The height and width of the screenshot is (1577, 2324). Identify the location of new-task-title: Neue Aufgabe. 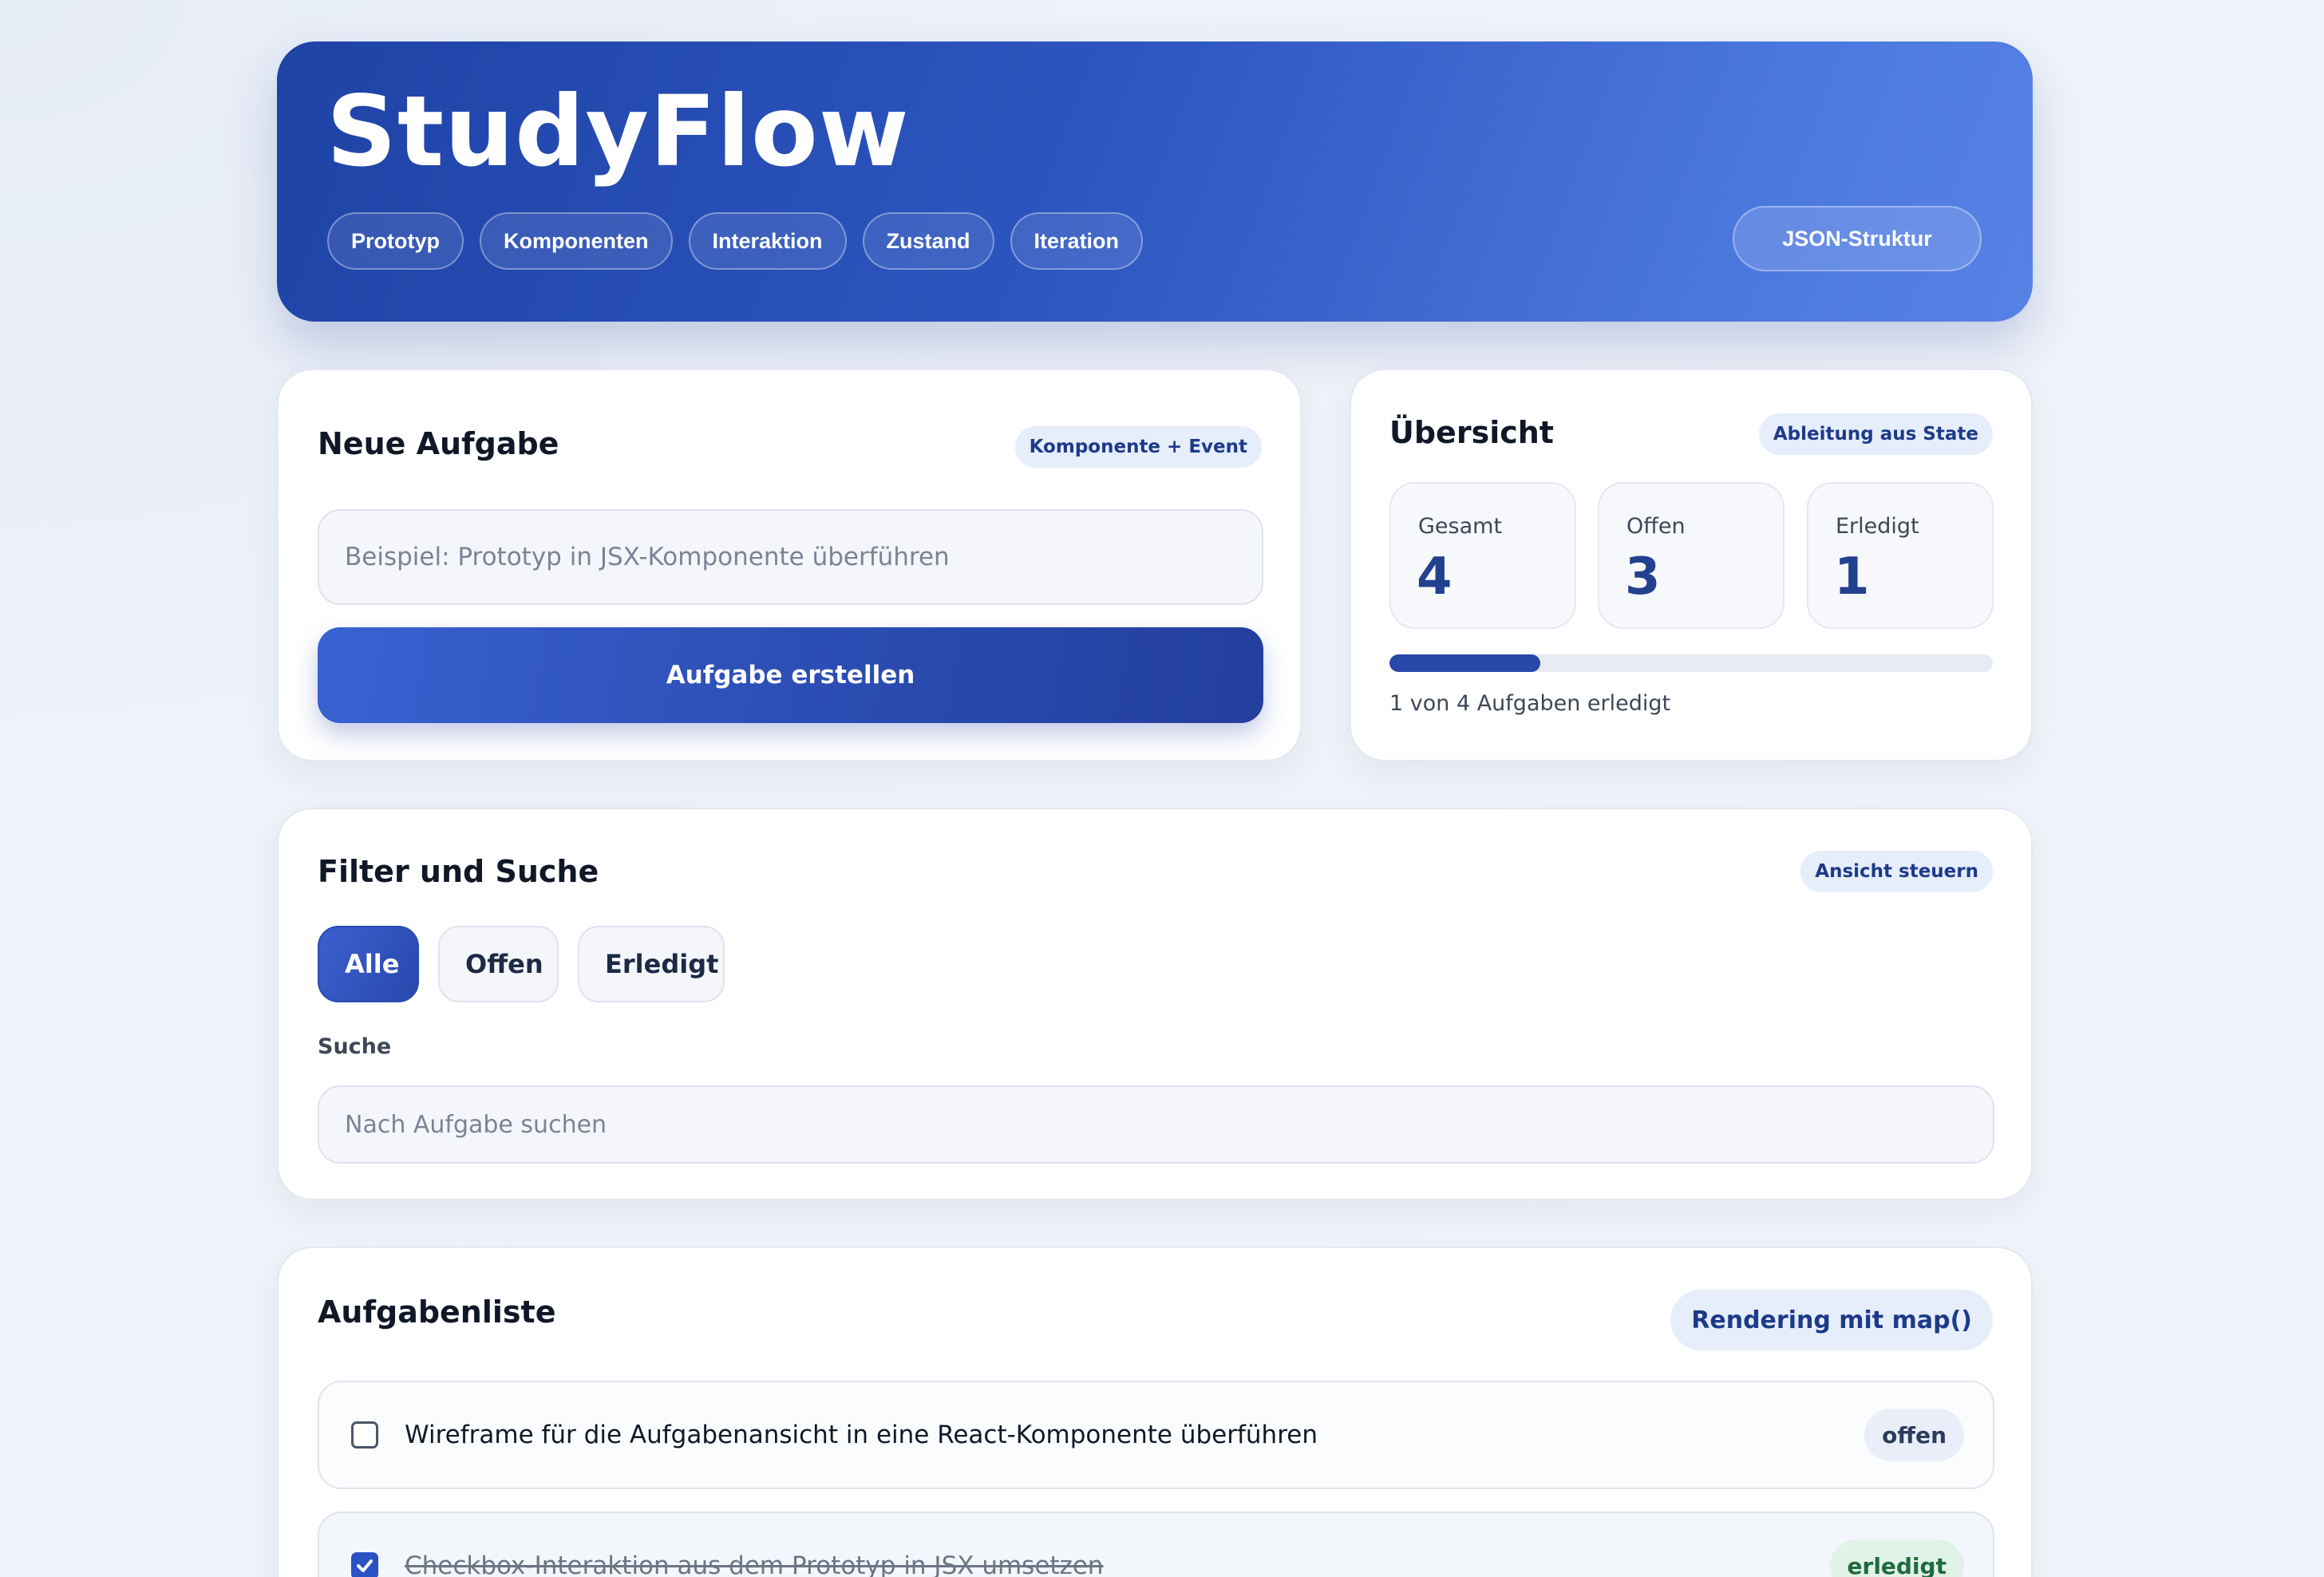
(438, 443).